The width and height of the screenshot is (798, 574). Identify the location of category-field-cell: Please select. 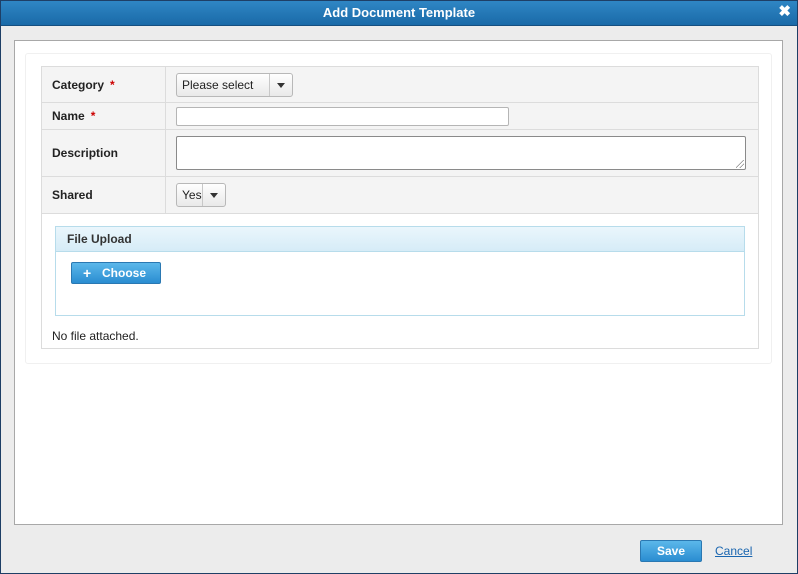
(462, 84).